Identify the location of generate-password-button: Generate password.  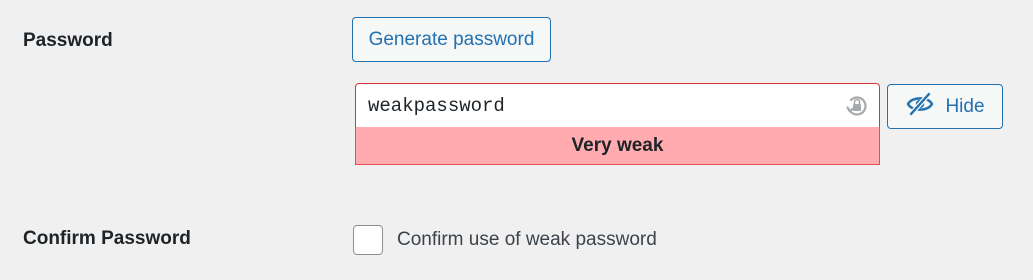
(451, 39).